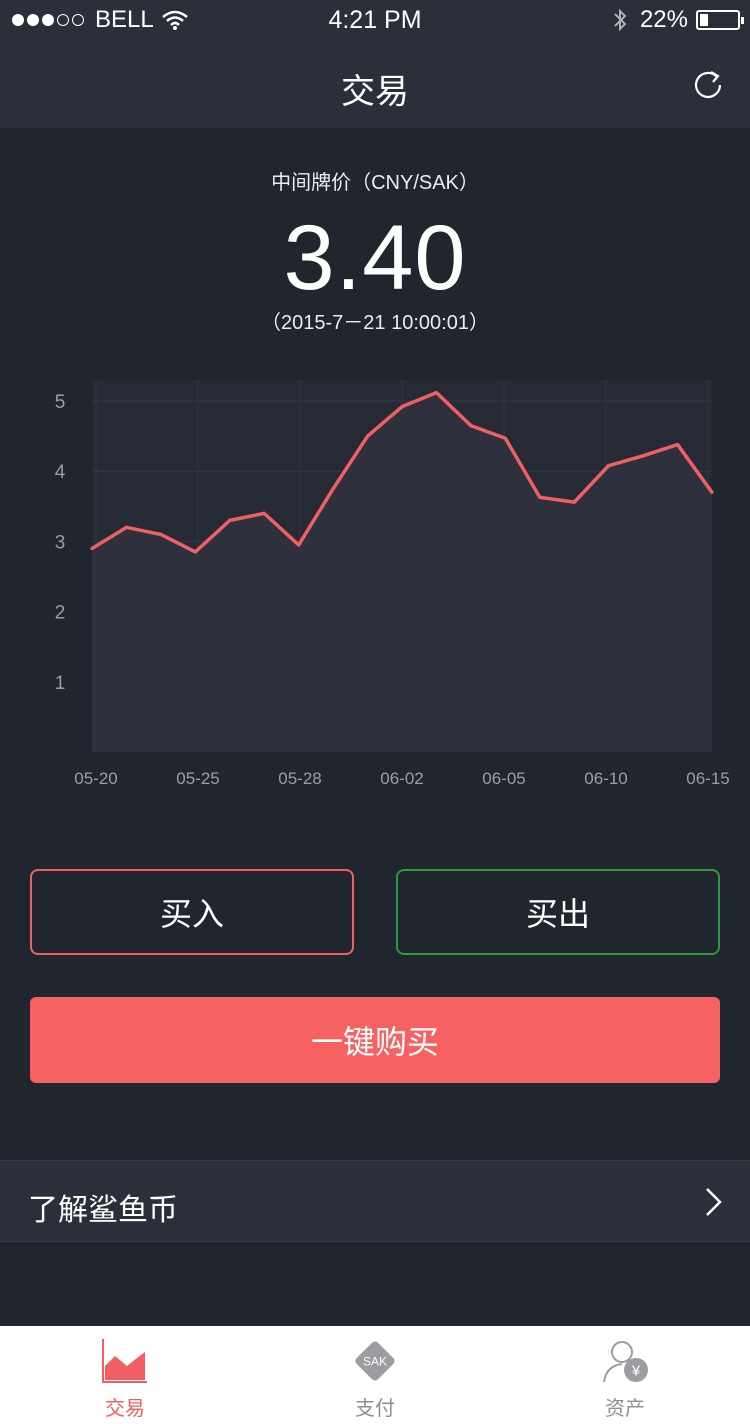 This screenshot has width=750, height=1424. I want to click on battery-icon, so click(720, 20).